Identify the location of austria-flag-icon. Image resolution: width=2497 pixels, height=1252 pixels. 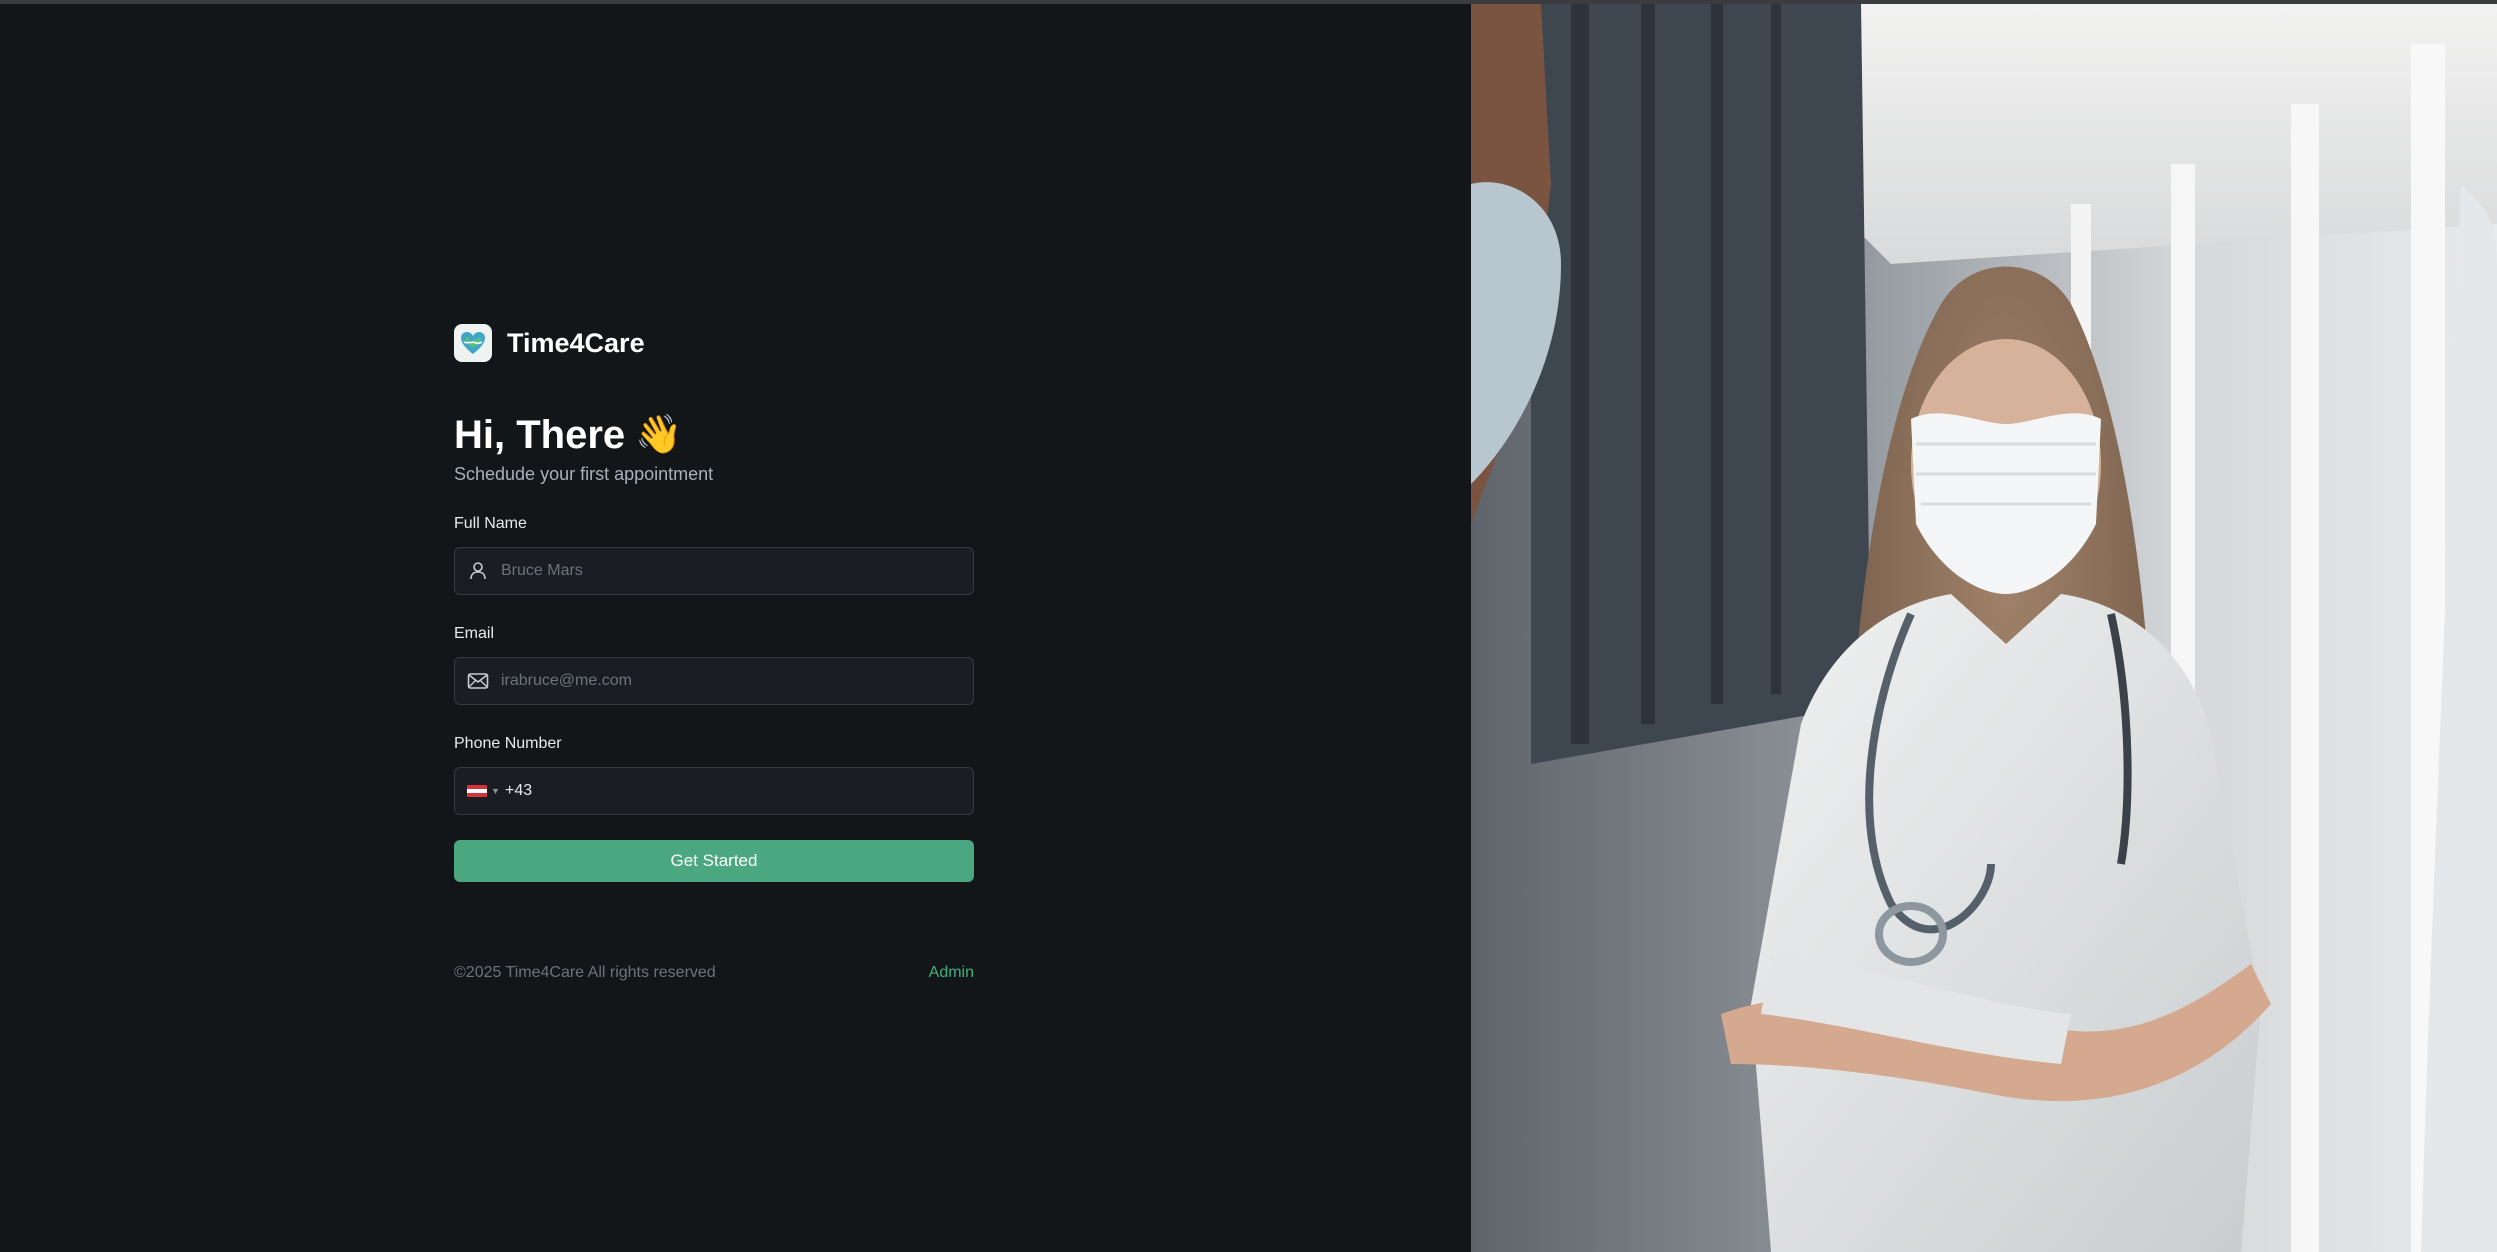
(477, 791).